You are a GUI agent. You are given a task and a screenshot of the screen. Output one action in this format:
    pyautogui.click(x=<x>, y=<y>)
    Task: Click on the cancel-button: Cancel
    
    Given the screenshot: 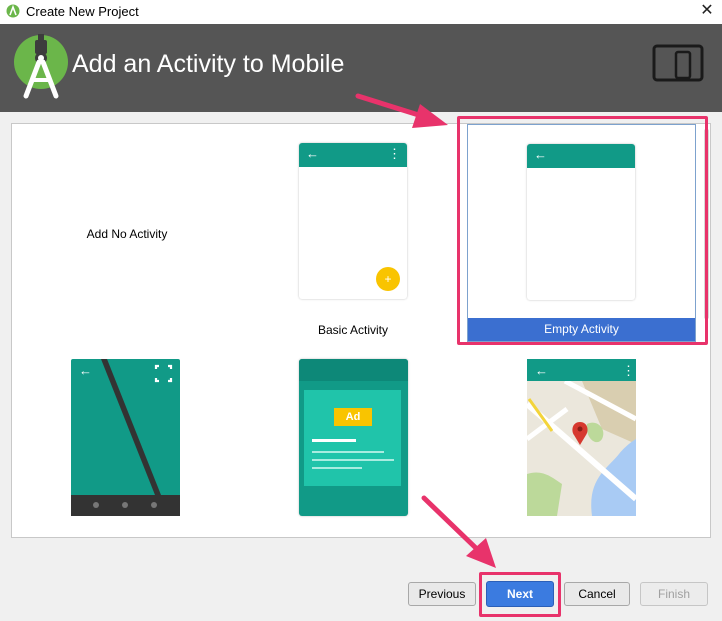 What is the action you would take?
    pyautogui.click(x=597, y=594)
    